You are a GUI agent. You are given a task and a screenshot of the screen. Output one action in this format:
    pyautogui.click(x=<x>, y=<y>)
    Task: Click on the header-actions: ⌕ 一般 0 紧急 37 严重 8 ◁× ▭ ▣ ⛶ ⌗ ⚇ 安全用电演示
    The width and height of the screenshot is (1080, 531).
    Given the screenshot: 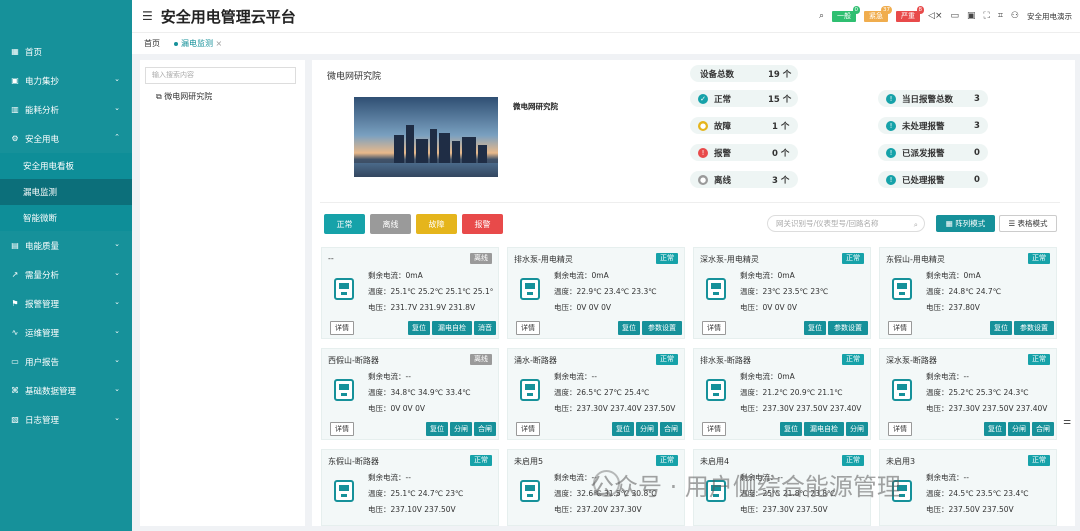 What is the action you would take?
    pyautogui.click(x=945, y=16)
    